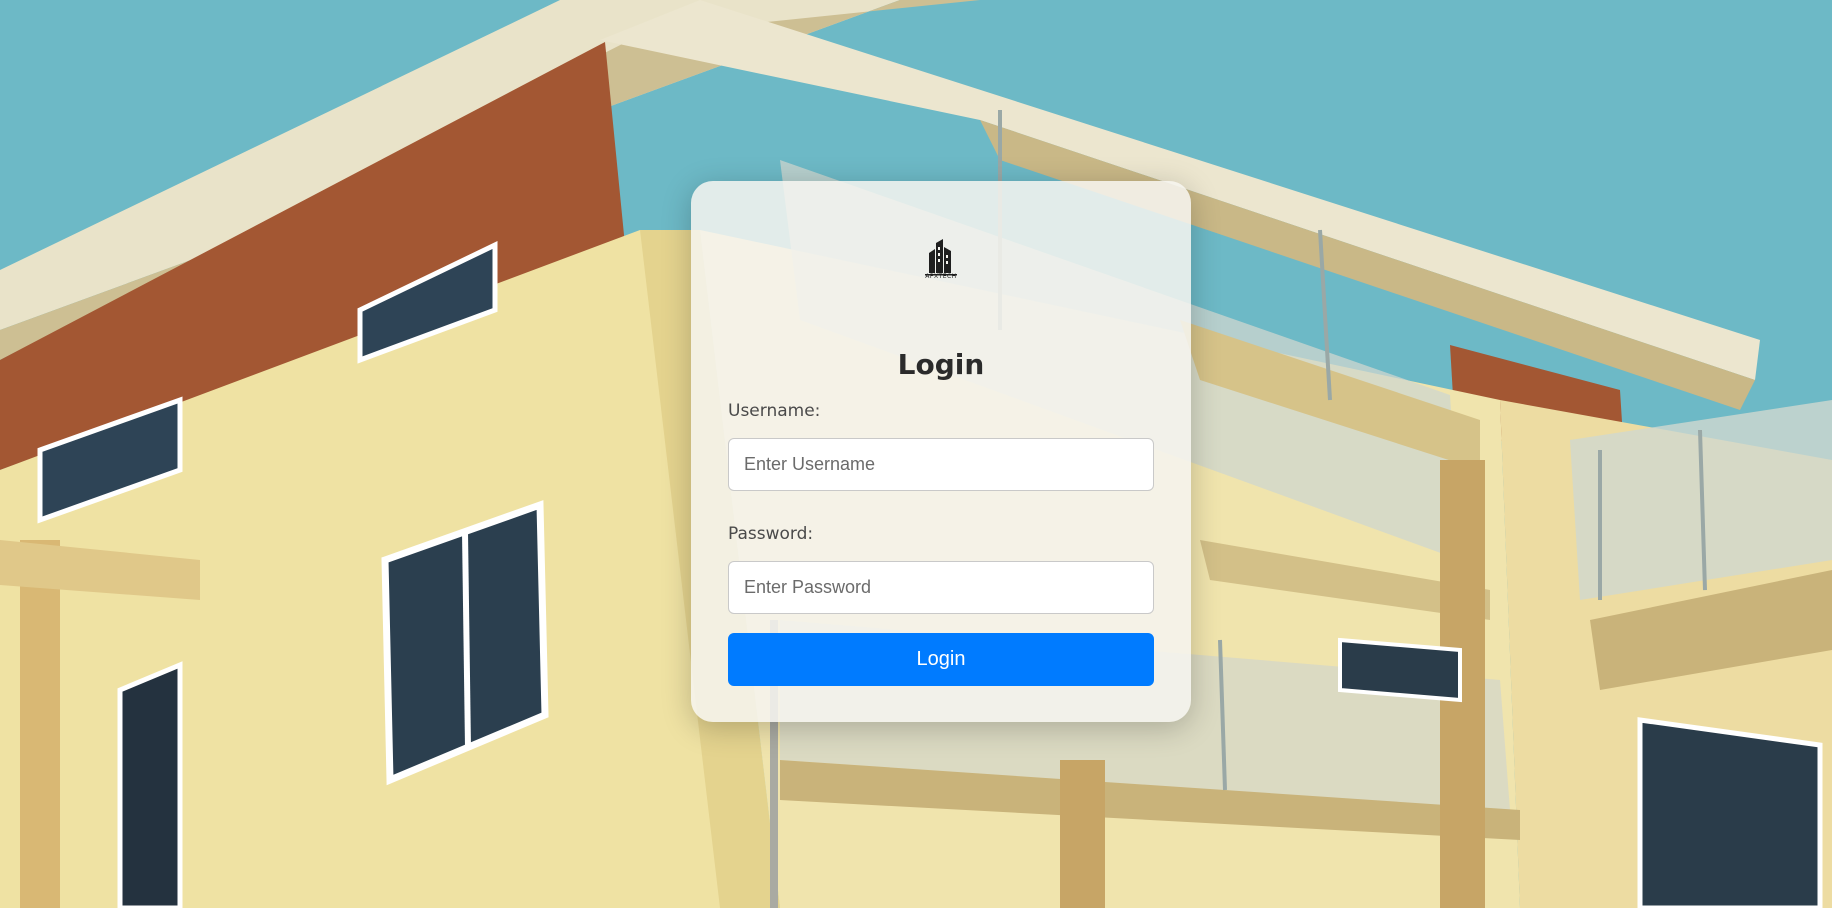 The width and height of the screenshot is (1832, 908). What do you see at coordinates (771, 534) in the screenshot?
I see `password-label: Password:` at bounding box center [771, 534].